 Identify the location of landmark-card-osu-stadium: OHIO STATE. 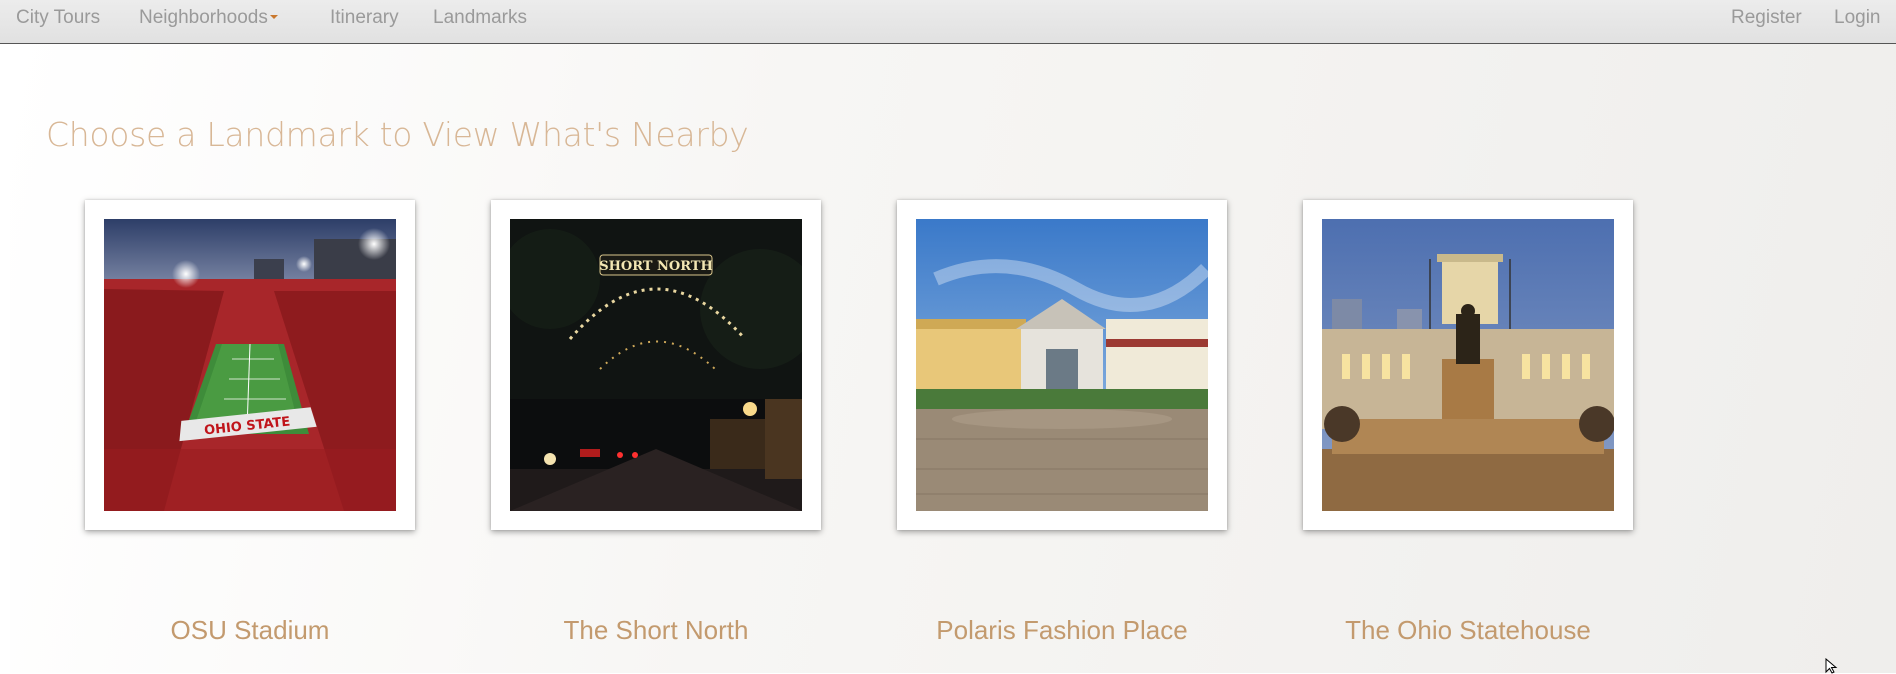
(250, 365).